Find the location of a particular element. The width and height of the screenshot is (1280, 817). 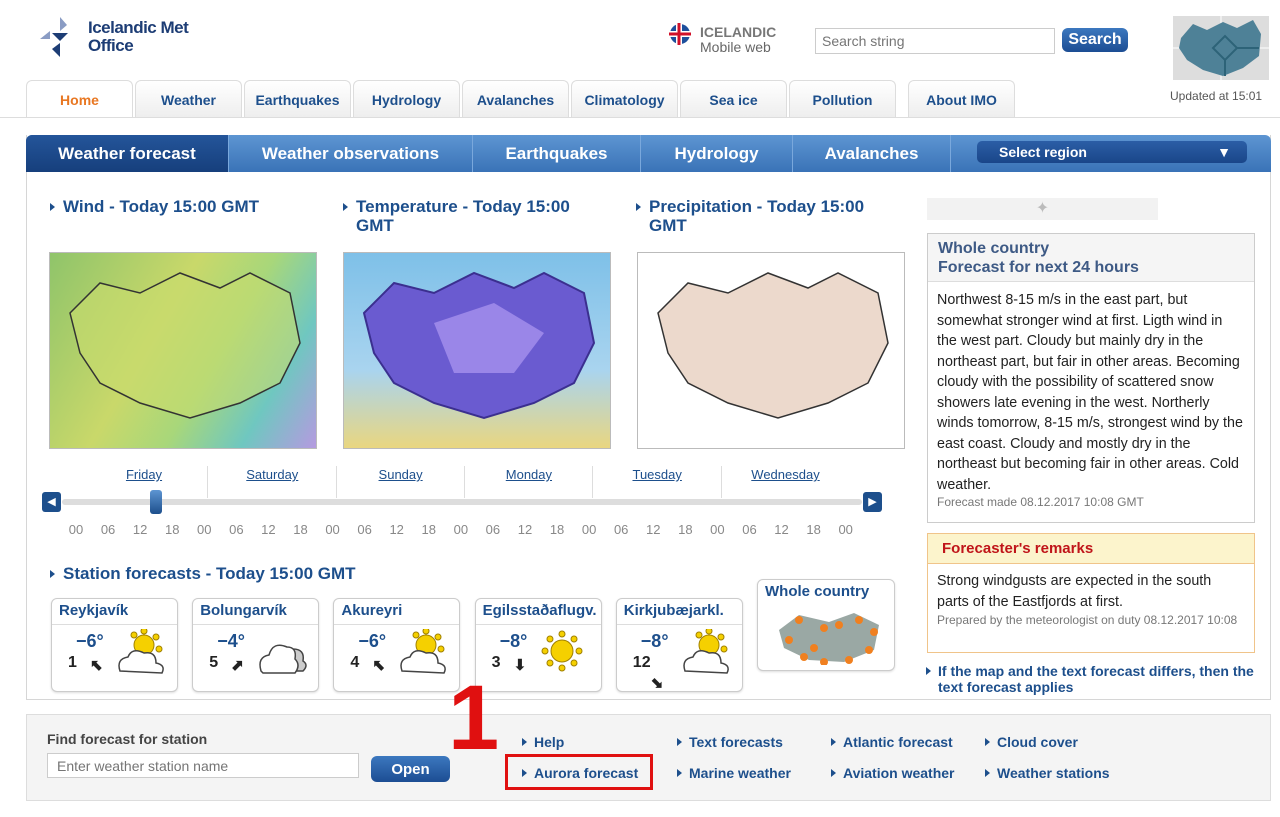

station-wind-speed: 12 is located at coordinates (641, 662).